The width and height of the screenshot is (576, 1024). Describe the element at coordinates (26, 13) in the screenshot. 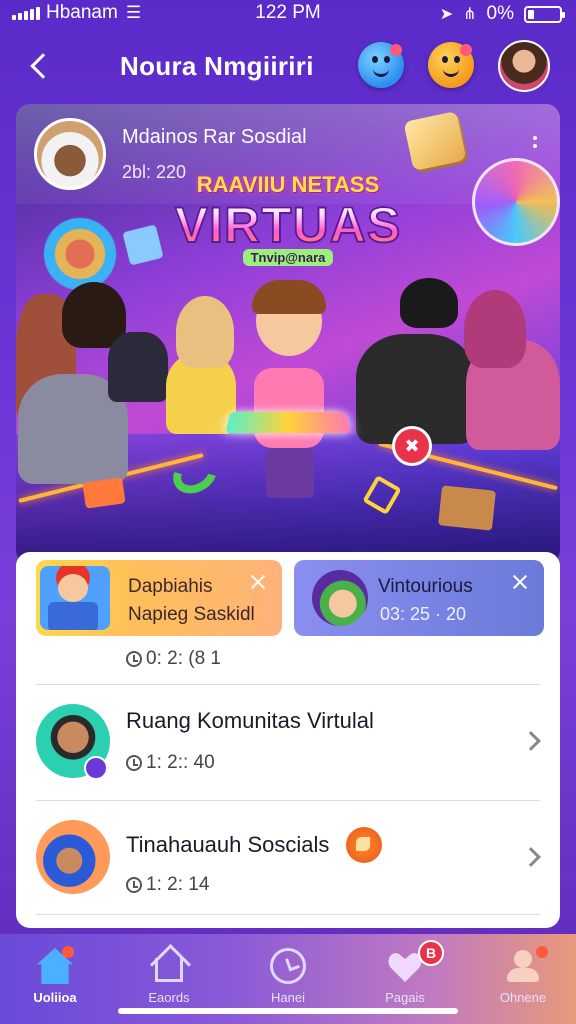

I see `signal-icon` at that location.